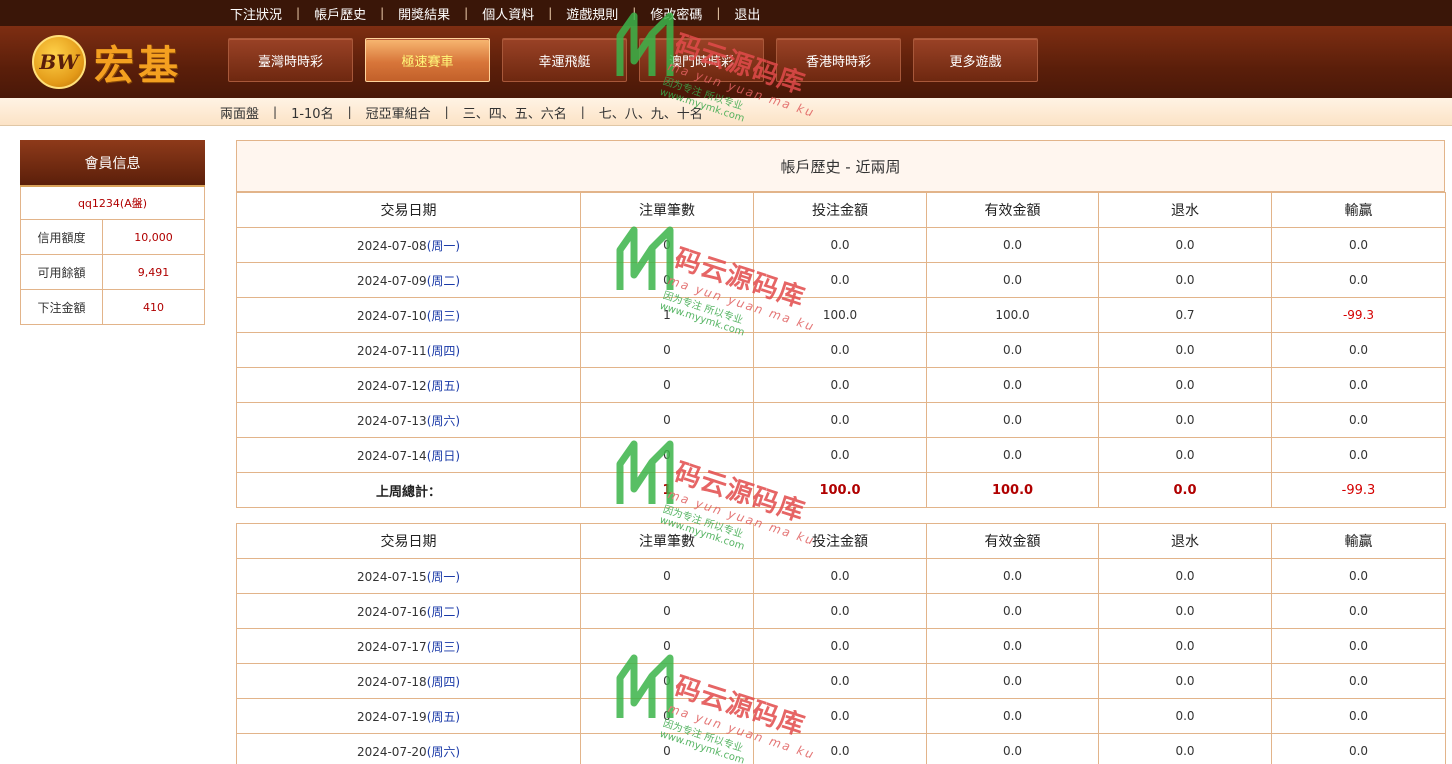  I want to click on date-text: 2024-07-08, so click(391, 245).